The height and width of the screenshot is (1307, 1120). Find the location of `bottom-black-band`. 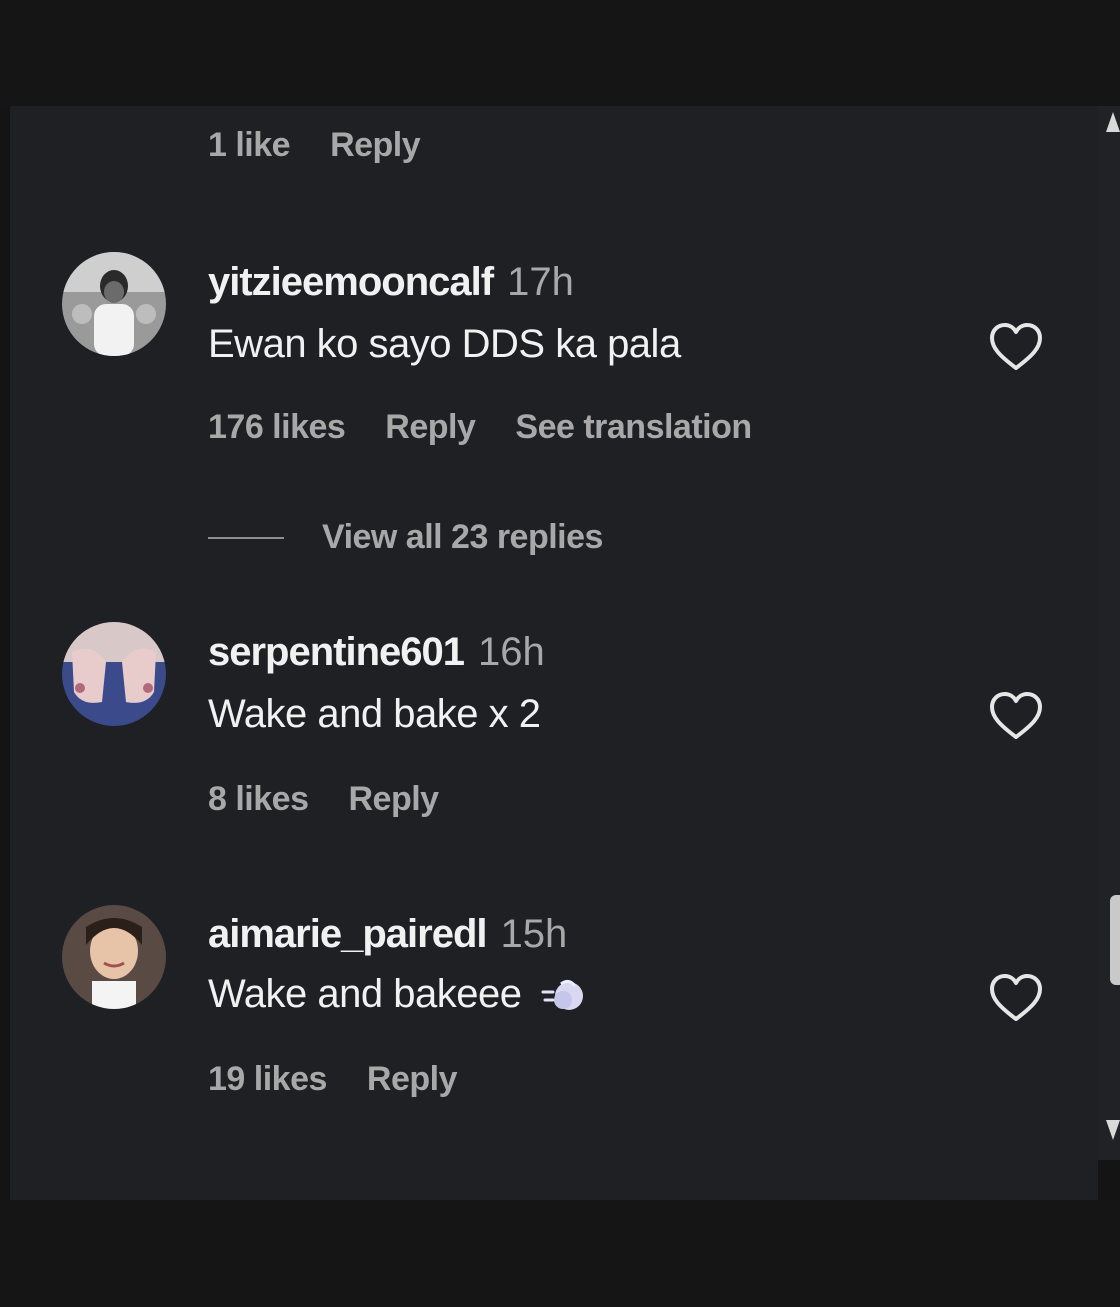

bottom-black-band is located at coordinates (560, 1253).